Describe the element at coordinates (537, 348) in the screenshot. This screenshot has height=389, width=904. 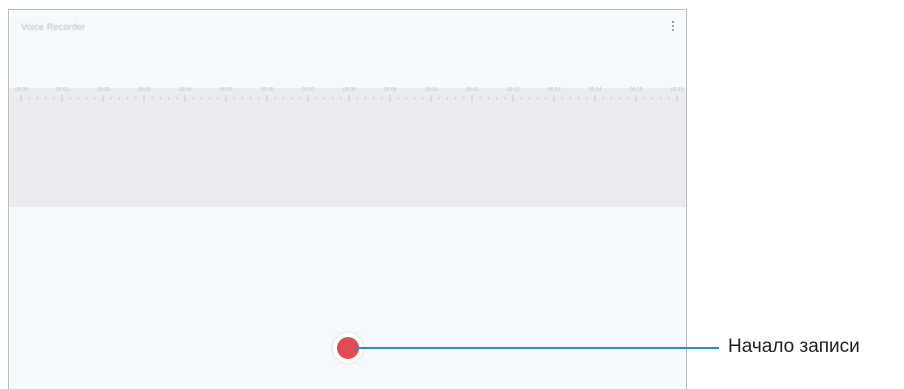
I see `callout-line` at that location.